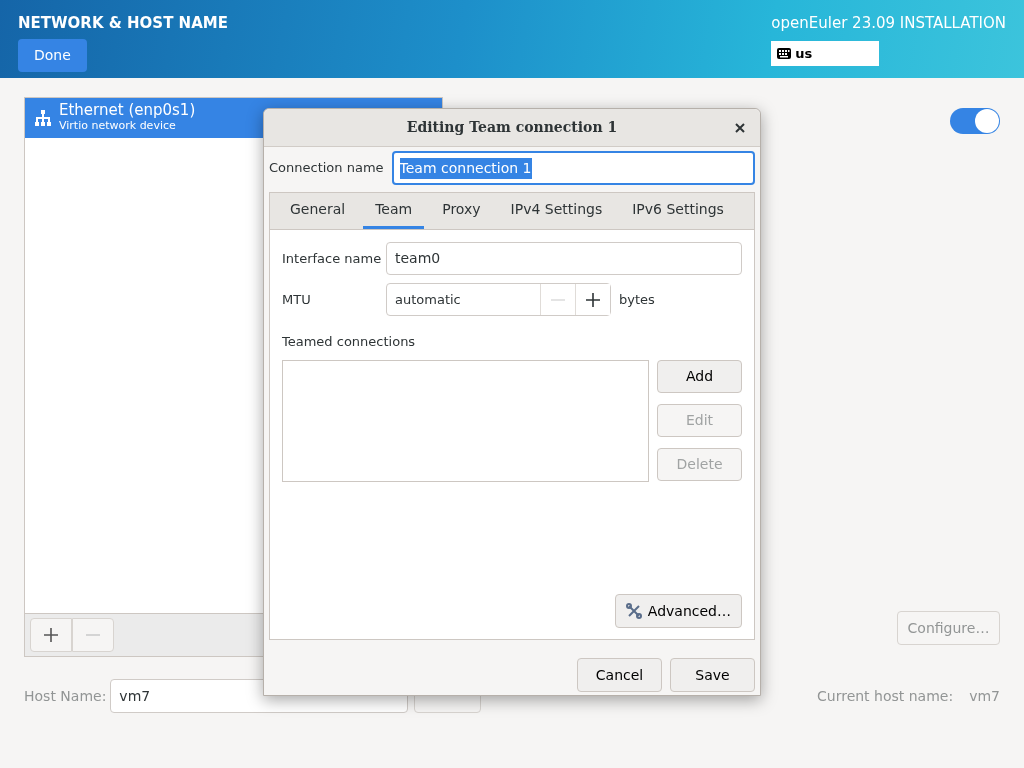 The width and height of the screenshot is (1024, 768). Describe the element at coordinates (573, 168) in the screenshot. I see `connection-name-field: Team connection 1` at that location.